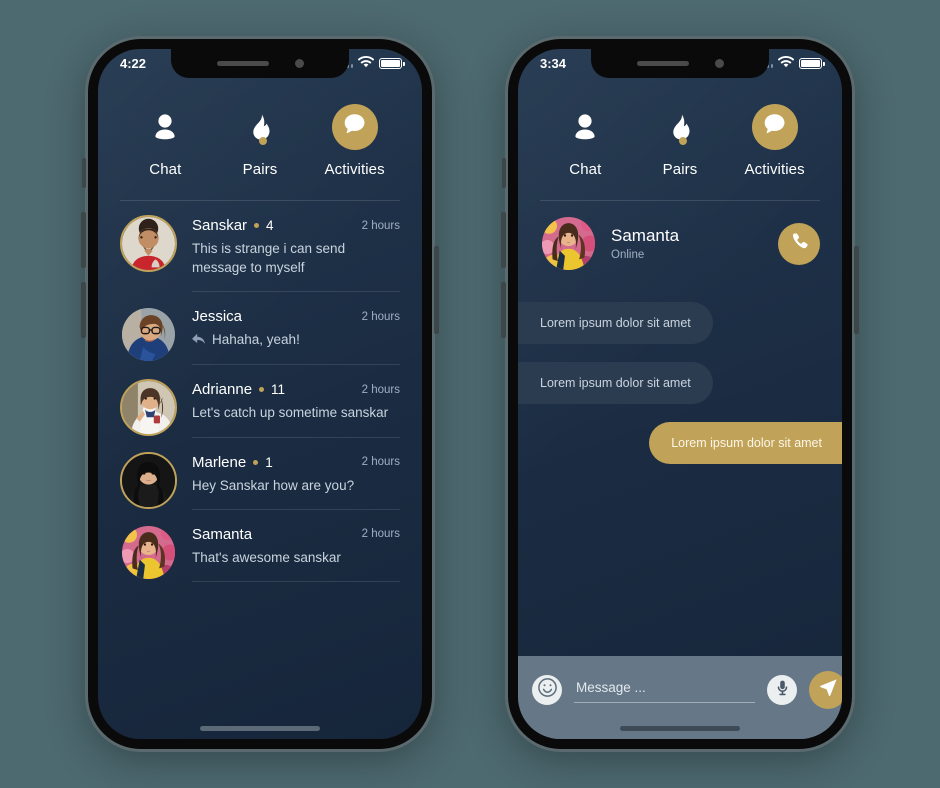  I want to click on chat-list-item: Samanta 2 hours That's awesome sanskar, so click(260, 546).